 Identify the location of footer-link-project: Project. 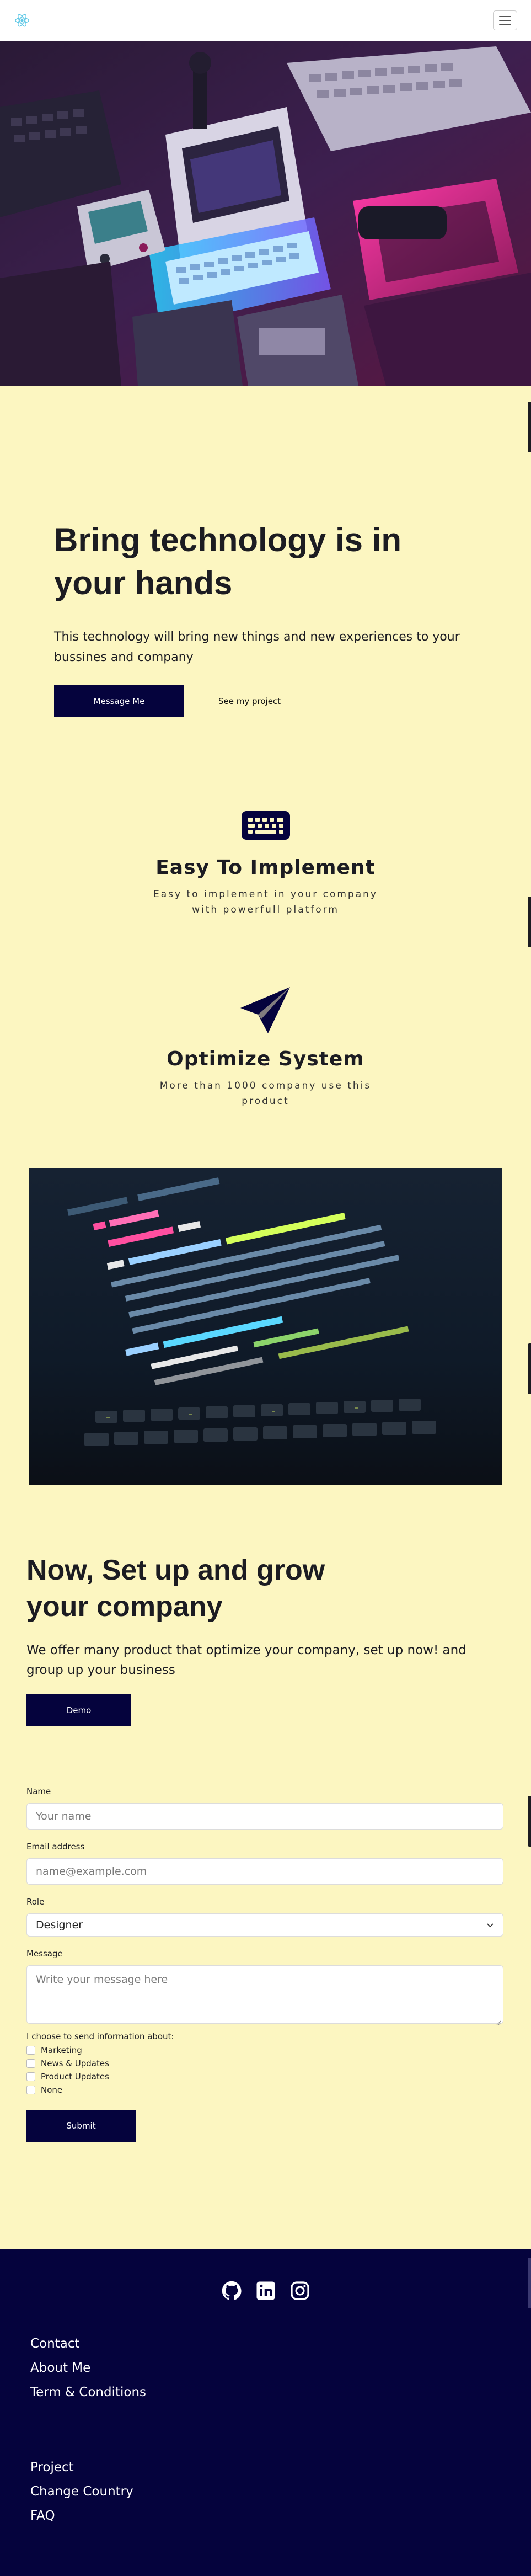
(81, 2467).